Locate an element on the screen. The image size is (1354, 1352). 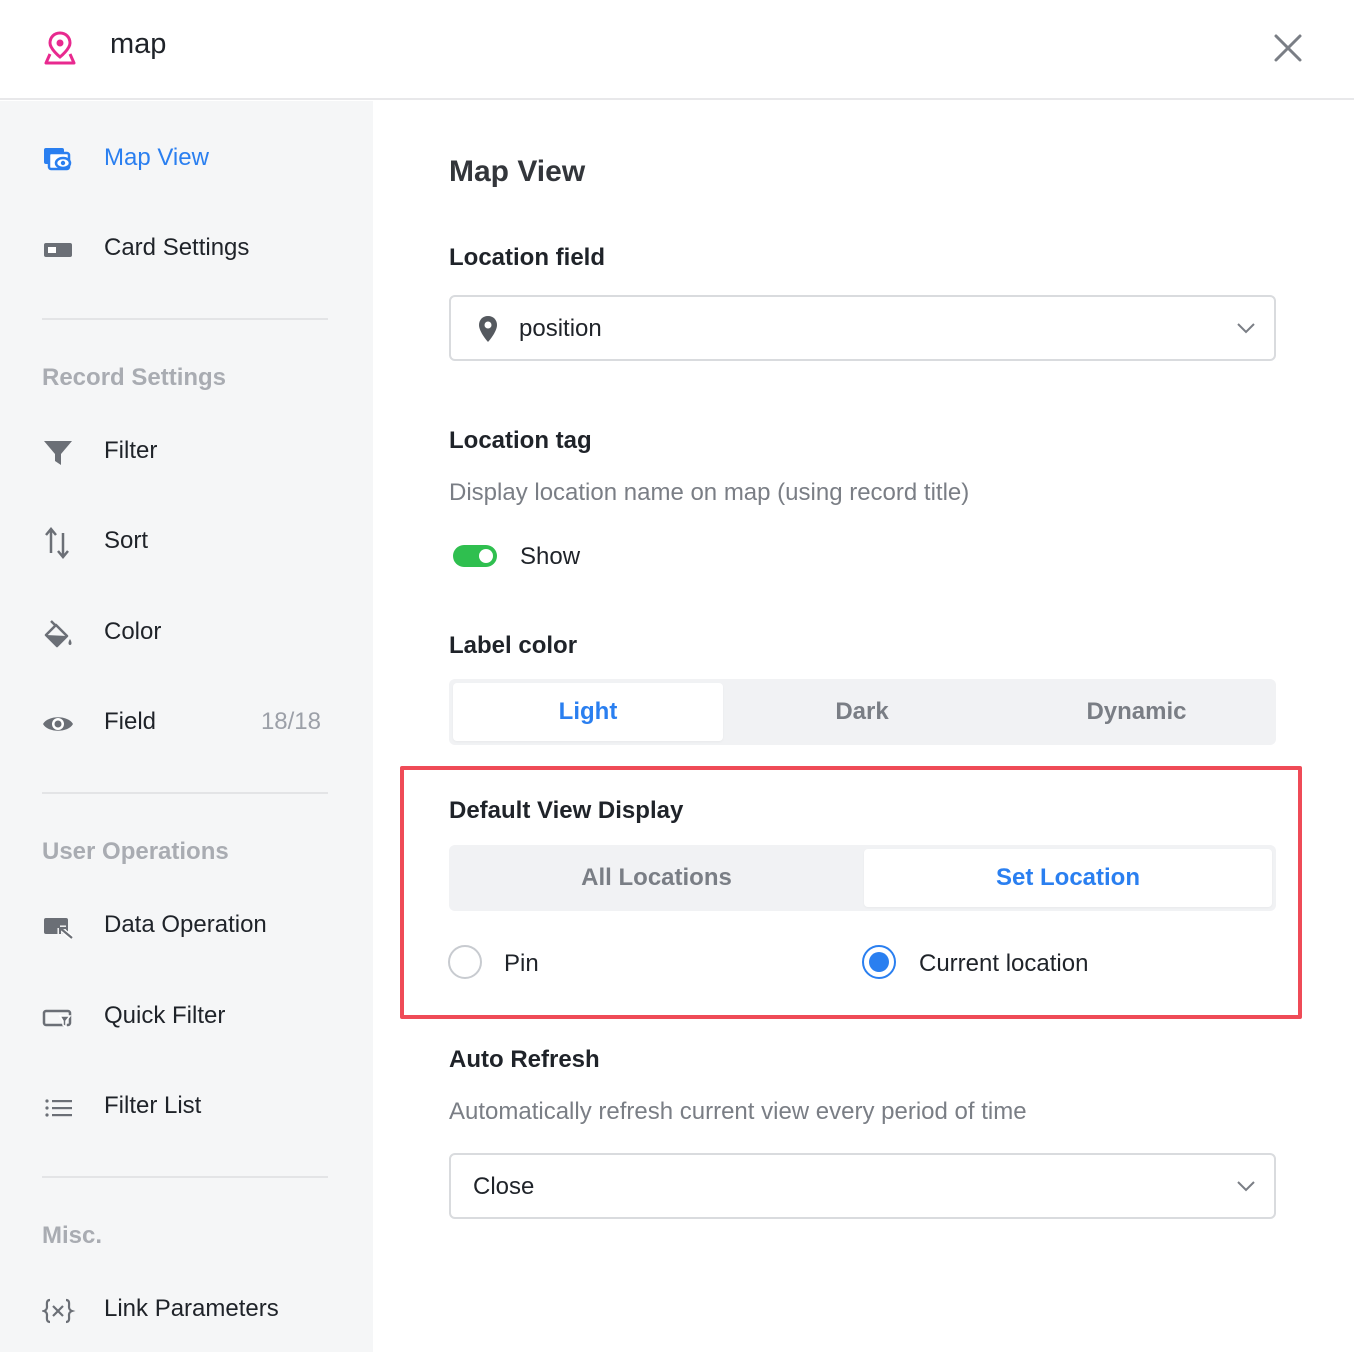
field-count: 18/18 is located at coordinates (290, 721).